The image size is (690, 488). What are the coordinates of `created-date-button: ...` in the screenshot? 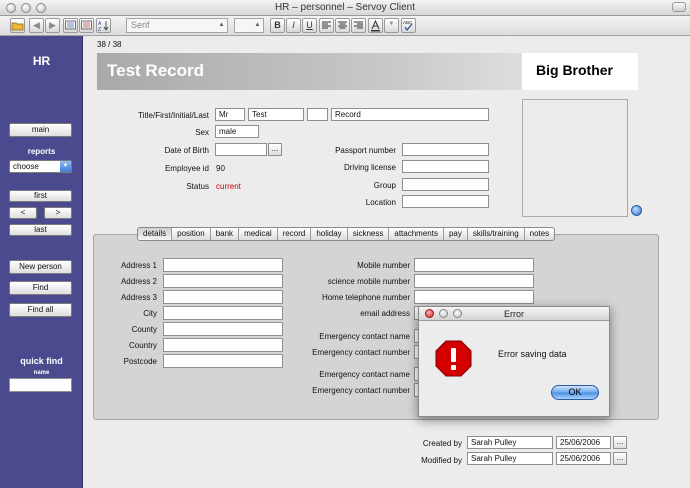 It's located at (620, 442).